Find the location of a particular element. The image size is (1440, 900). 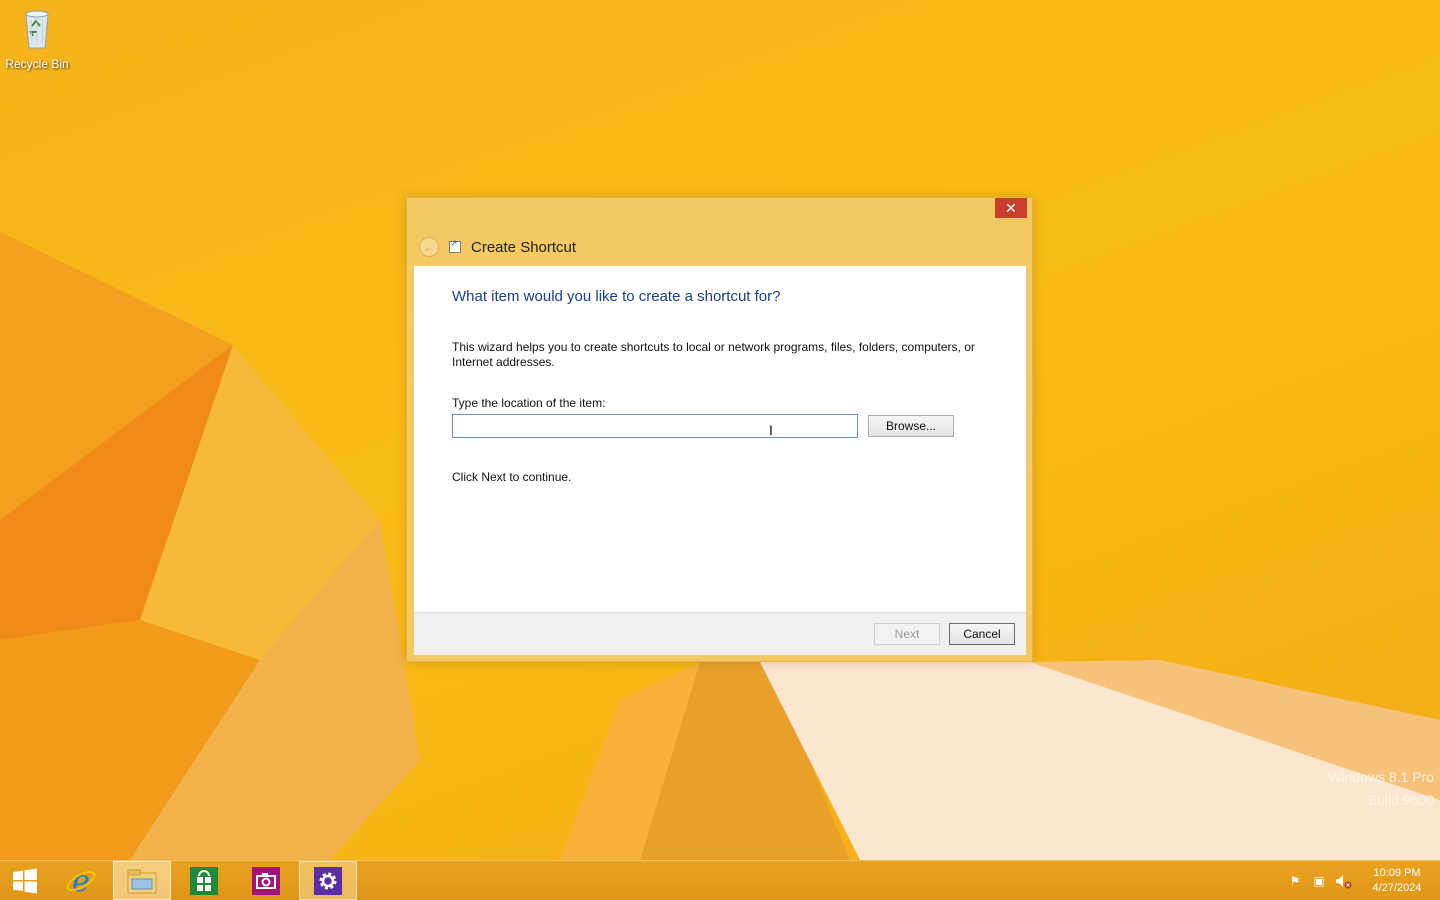

close-button: ✕ is located at coordinates (1011, 208).